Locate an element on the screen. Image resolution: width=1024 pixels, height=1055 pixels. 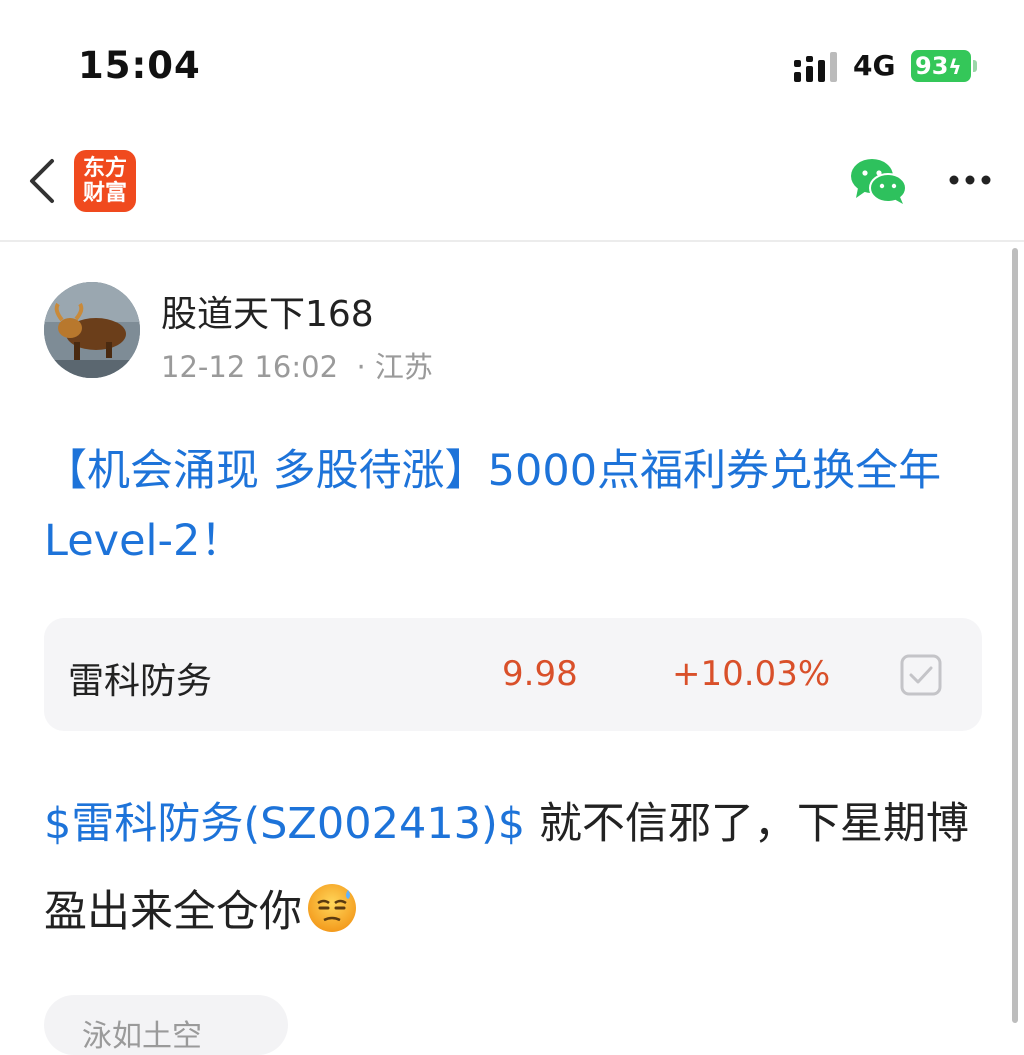
stock-name: 雷科防务 is located at coordinates (140, 681).